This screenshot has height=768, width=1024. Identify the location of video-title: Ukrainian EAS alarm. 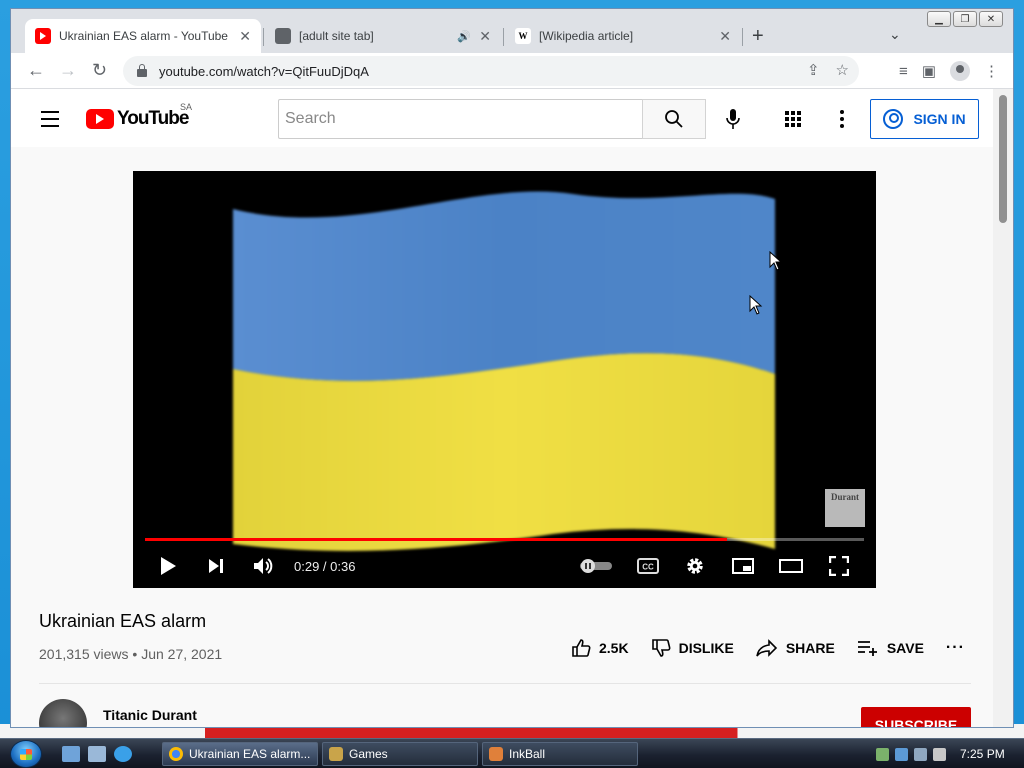
(123, 621).